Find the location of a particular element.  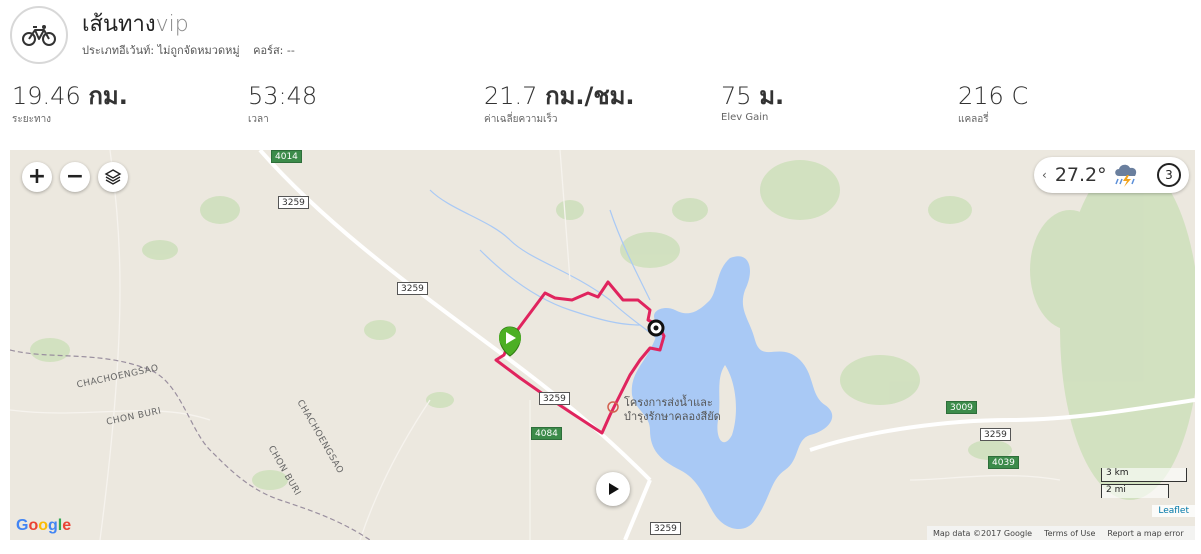

event-type-label: ประเภทอีเว้นท์: ไม่ถูกจัดหมวดหมู่ is located at coordinates (161, 50).